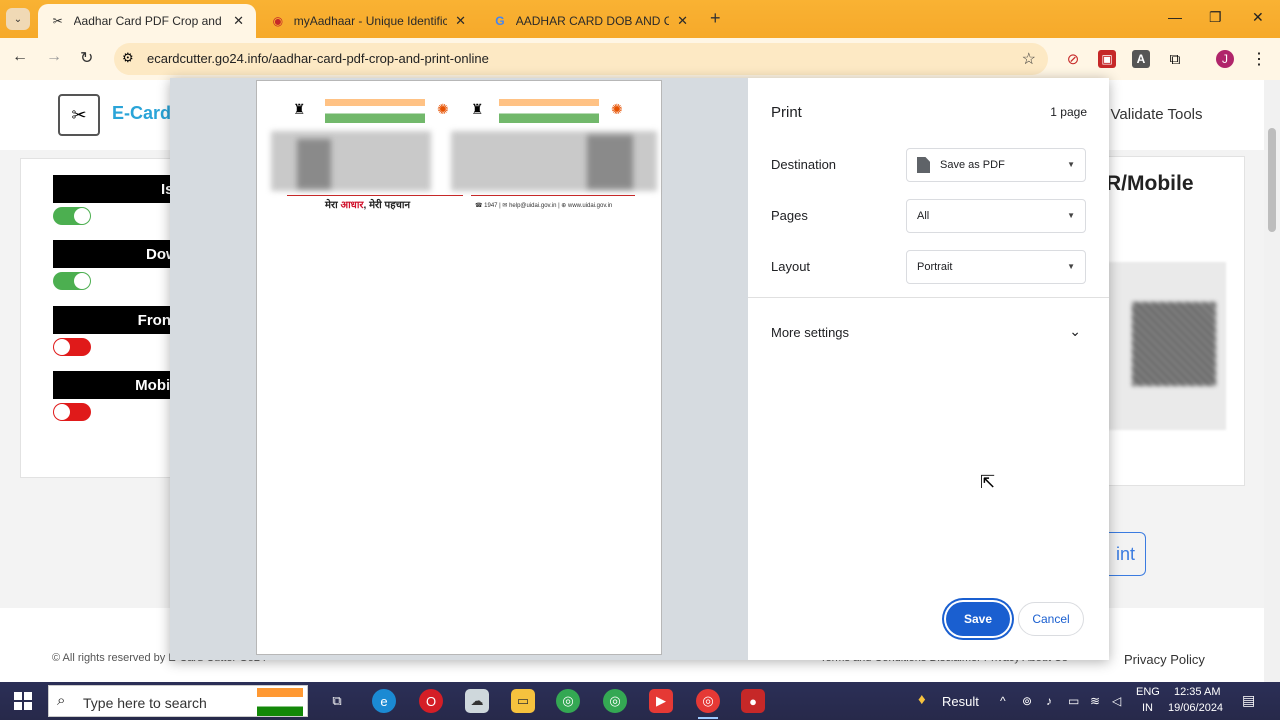 This screenshot has width=1280, height=720. What do you see at coordinates (810, 332) in the screenshot?
I see `more-settings-toggle: More settings` at bounding box center [810, 332].